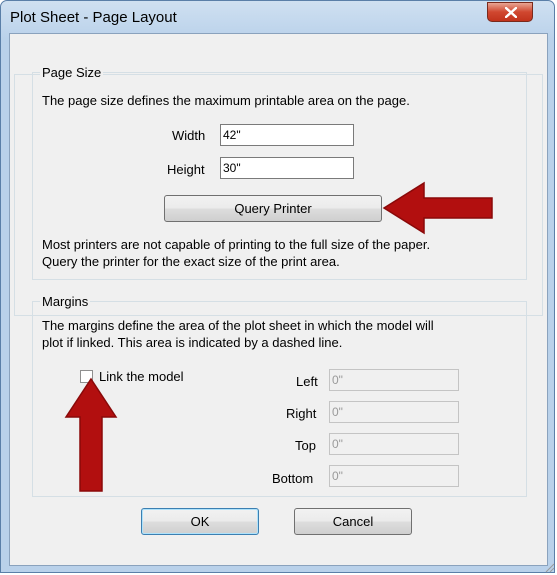 This screenshot has width=557, height=575. I want to click on width-field, so click(287, 135).